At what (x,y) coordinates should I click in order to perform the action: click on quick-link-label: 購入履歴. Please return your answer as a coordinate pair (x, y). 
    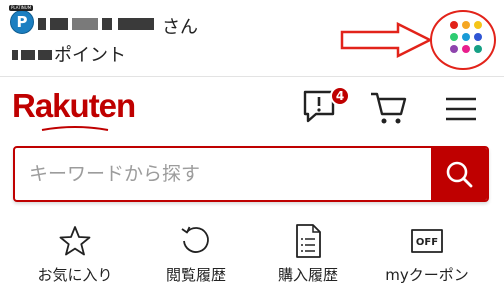
    Looking at the image, I should click on (307, 275).